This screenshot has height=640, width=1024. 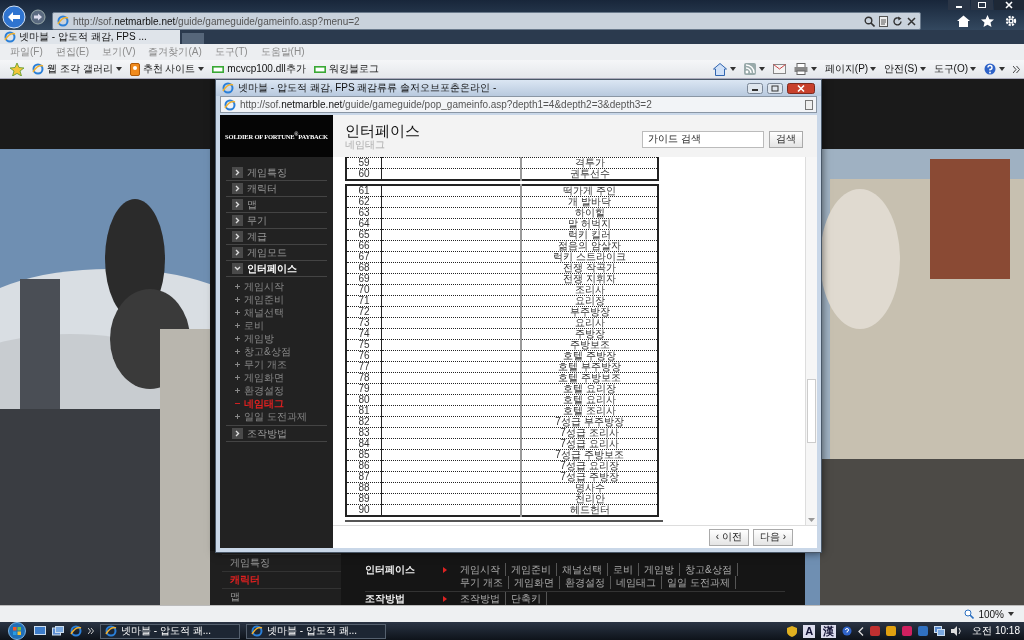 What do you see at coordinates (809, 631) in the screenshot?
I see `ime-indicator: A` at bounding box center [809, 631].